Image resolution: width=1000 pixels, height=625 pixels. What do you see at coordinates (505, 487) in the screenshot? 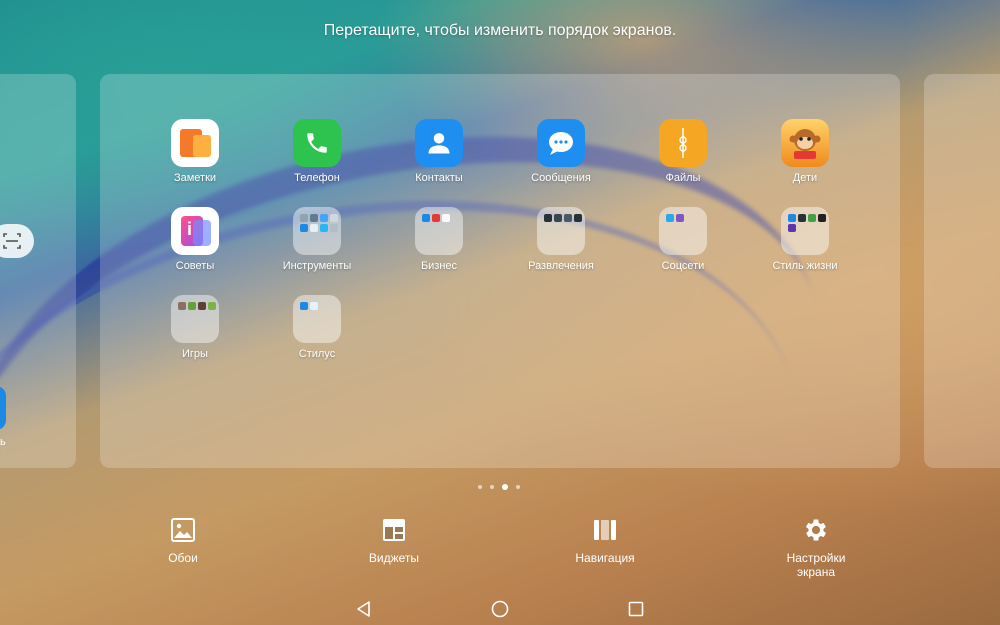
I see `page-dot-active` at bounding box center [505, 487].